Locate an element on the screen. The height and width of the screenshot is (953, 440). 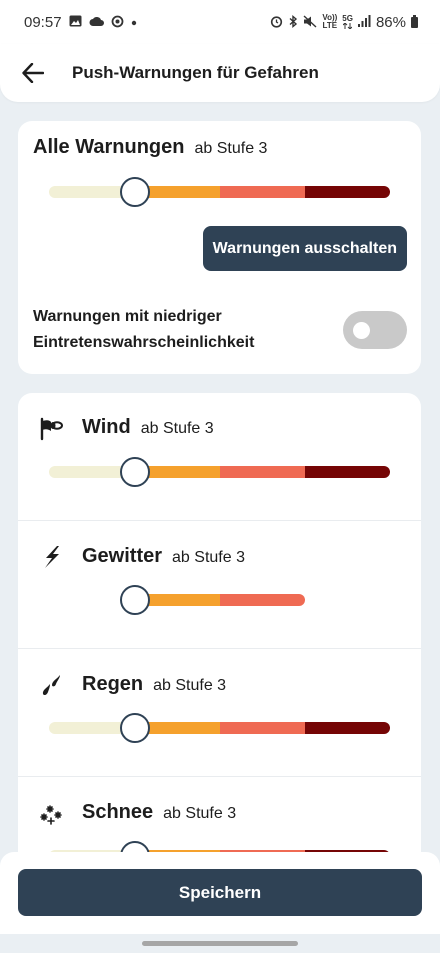
hazard-item-gewitter: Gewitter ab Stufe 3 is located at coordinates (219, 585).